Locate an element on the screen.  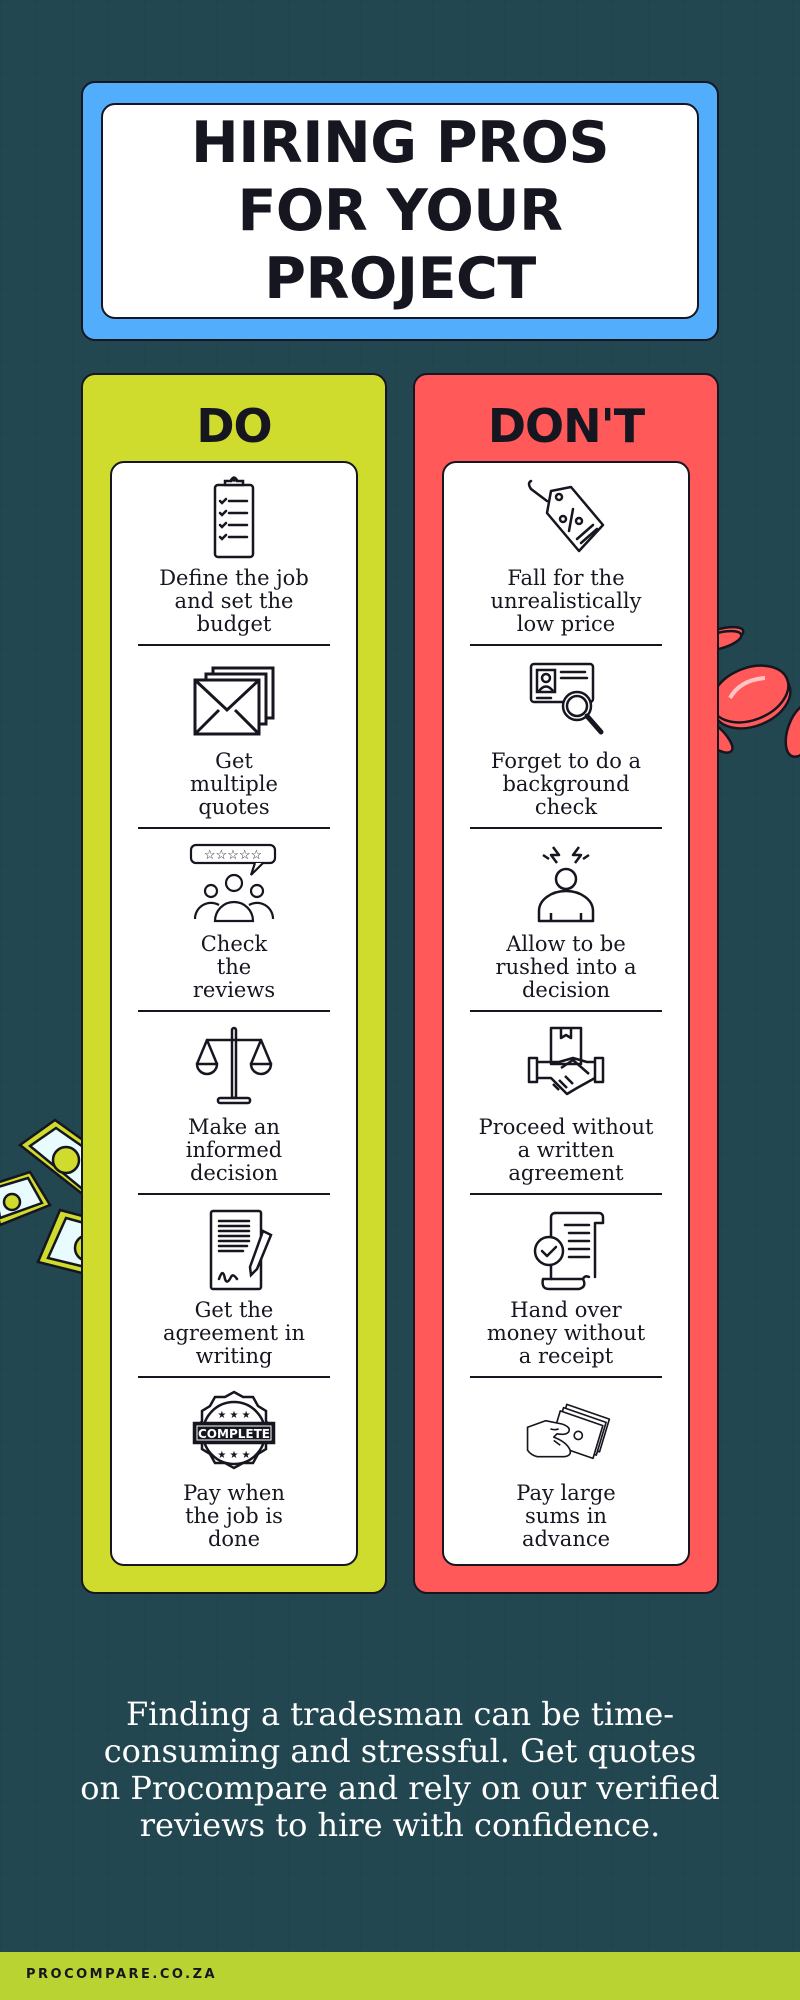
dont-item: Pay large sums in advance is located at coordinates (566, 1469).